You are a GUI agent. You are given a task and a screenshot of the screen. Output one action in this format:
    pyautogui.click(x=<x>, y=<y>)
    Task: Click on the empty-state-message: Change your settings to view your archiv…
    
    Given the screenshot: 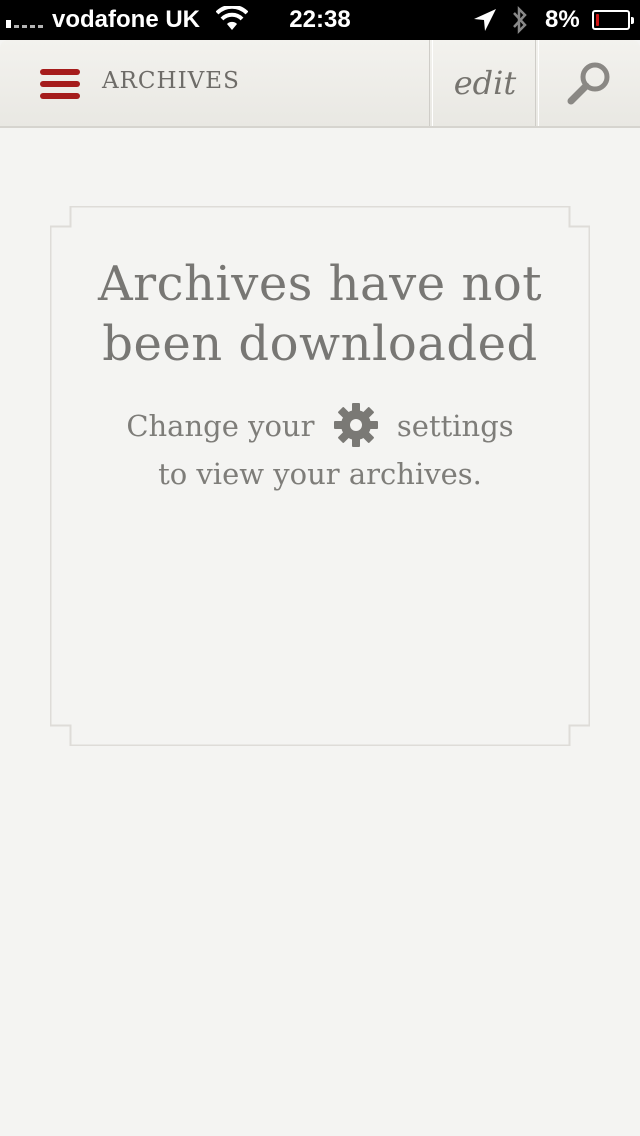 What is the action you would take?
    pyautogui.click(x=320, y=450)
    